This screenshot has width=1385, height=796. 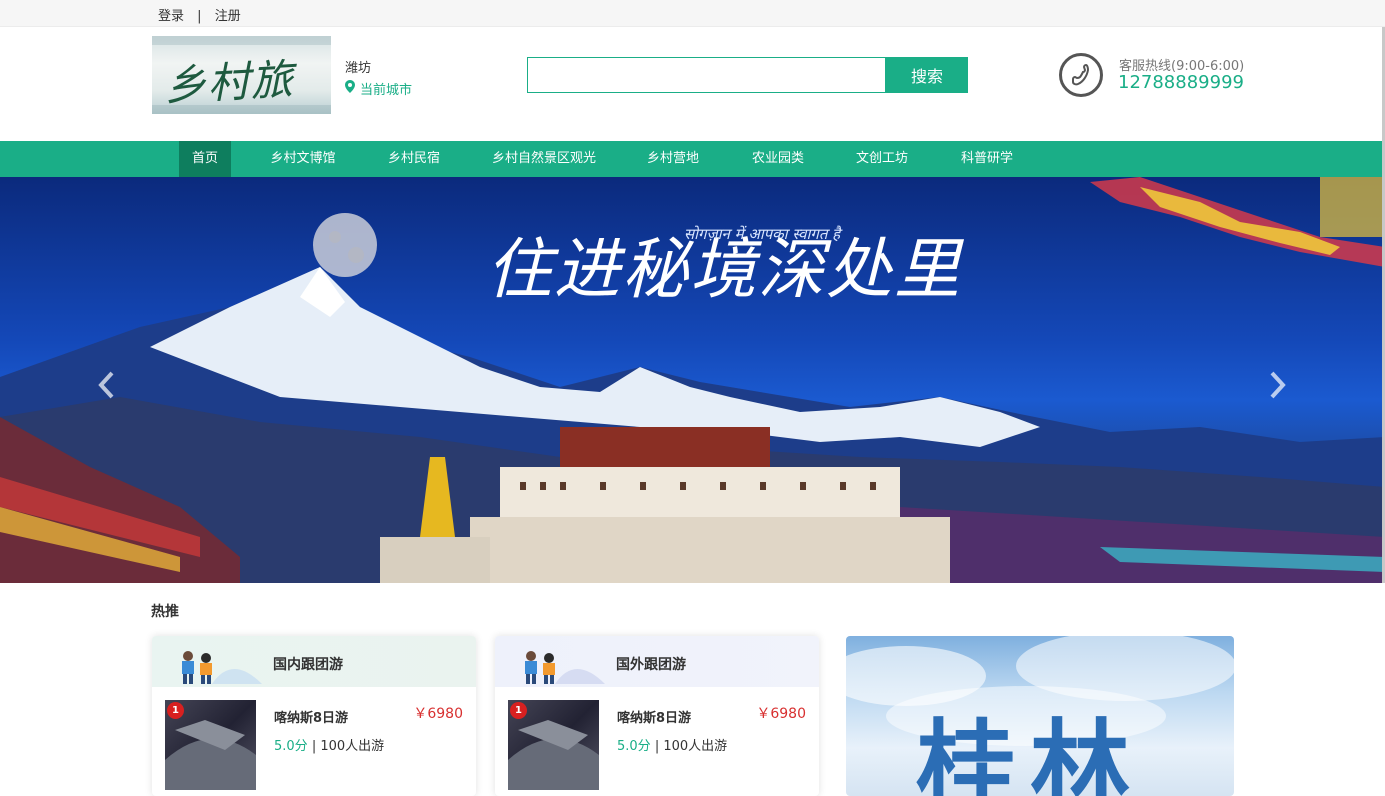 What do you see at coordinates (229, 82) in the screenshot?
I see `logo-text: 乡村旅游` at bounding box center [229, 82].